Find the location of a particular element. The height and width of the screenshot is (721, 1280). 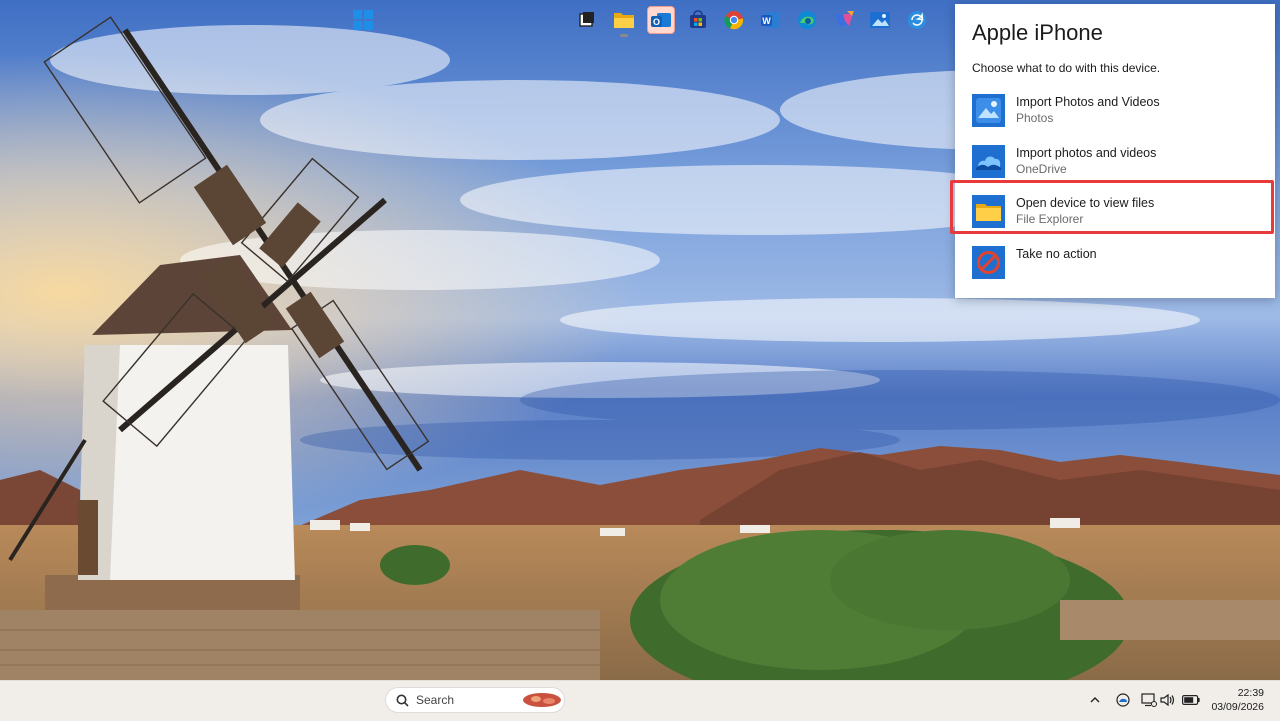

network-icon is located at coordinates (1149, 700).